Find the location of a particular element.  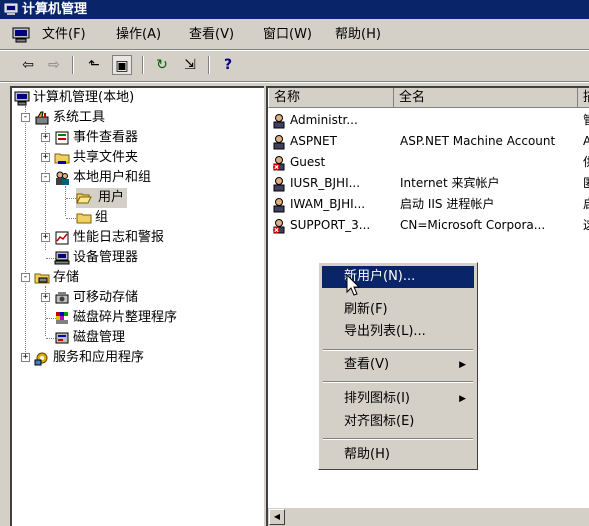

tree-item-label: 可移动存储 is located at coordinates (106, 297).